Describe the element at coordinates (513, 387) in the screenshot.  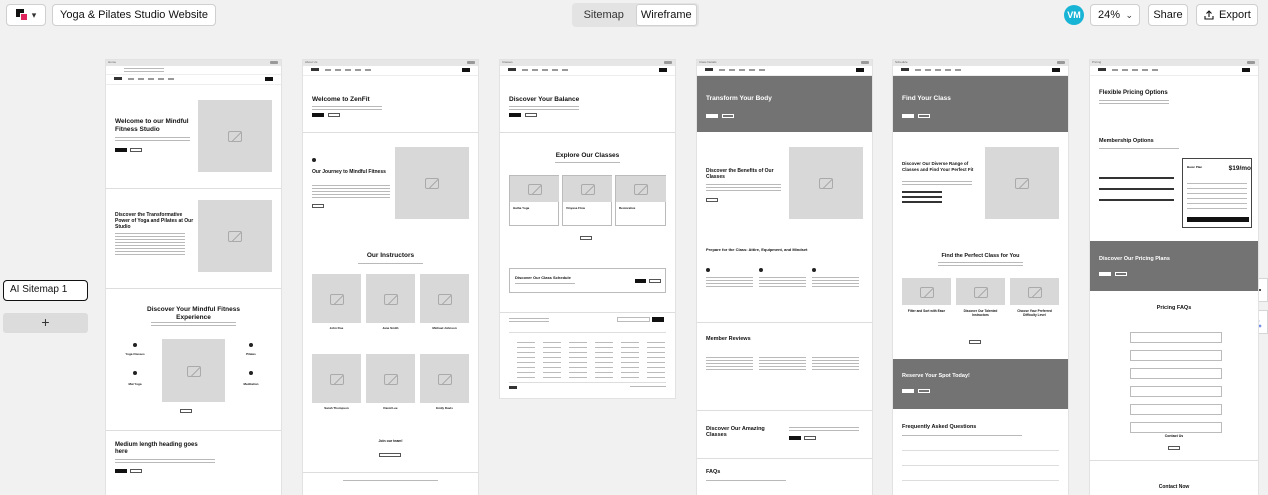
I see `footer-logo` at that location.